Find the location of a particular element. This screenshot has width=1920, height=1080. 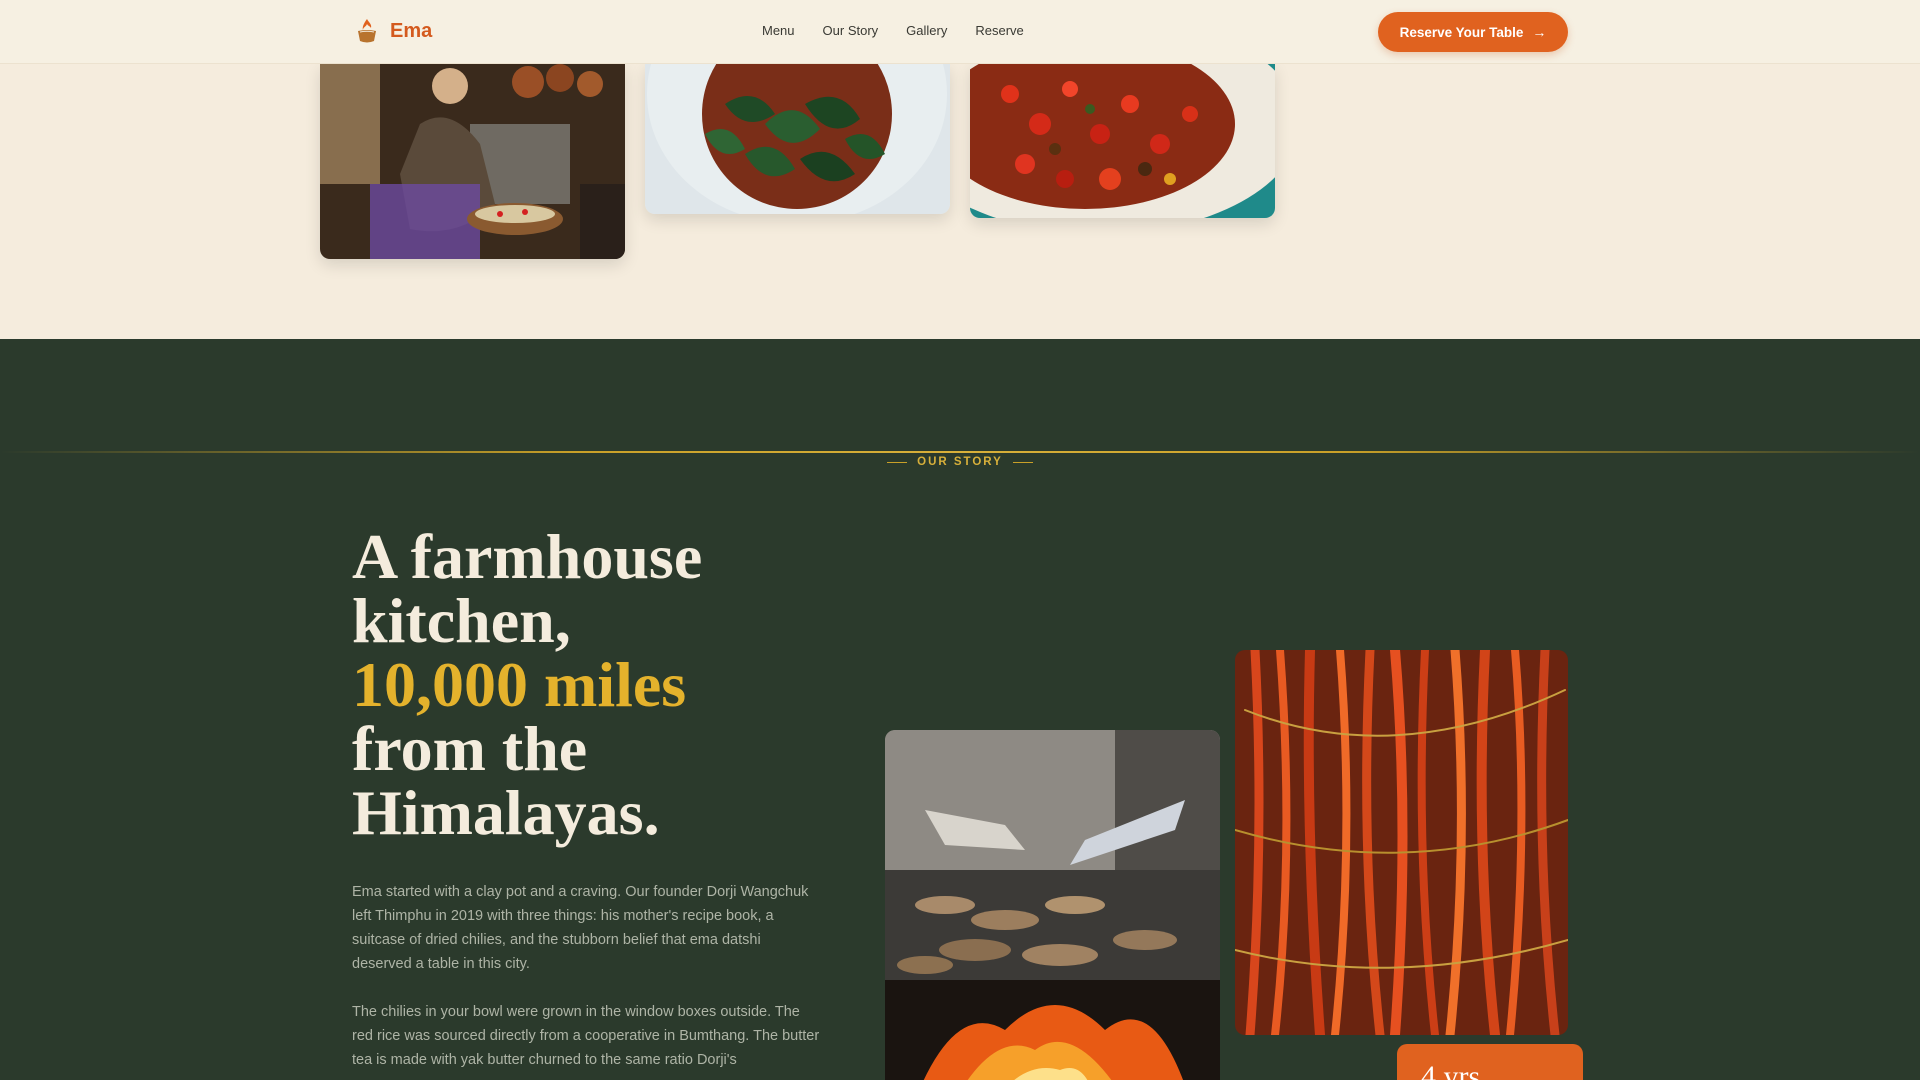

section-eyebrow: OUR STORY is located at coordinates (960, 462).